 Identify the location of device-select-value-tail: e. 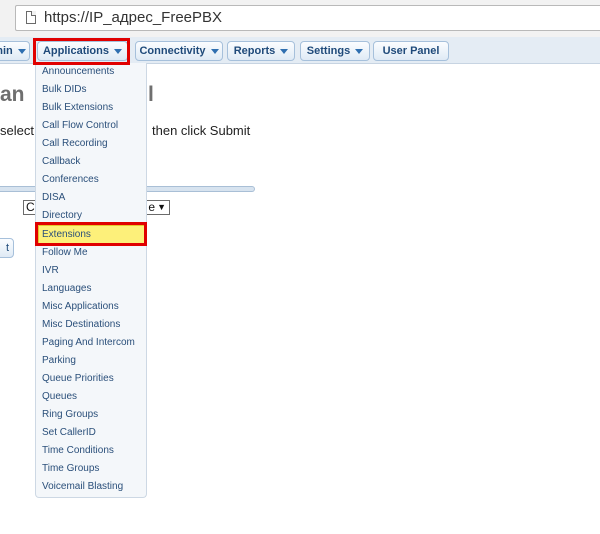
(151, 207).